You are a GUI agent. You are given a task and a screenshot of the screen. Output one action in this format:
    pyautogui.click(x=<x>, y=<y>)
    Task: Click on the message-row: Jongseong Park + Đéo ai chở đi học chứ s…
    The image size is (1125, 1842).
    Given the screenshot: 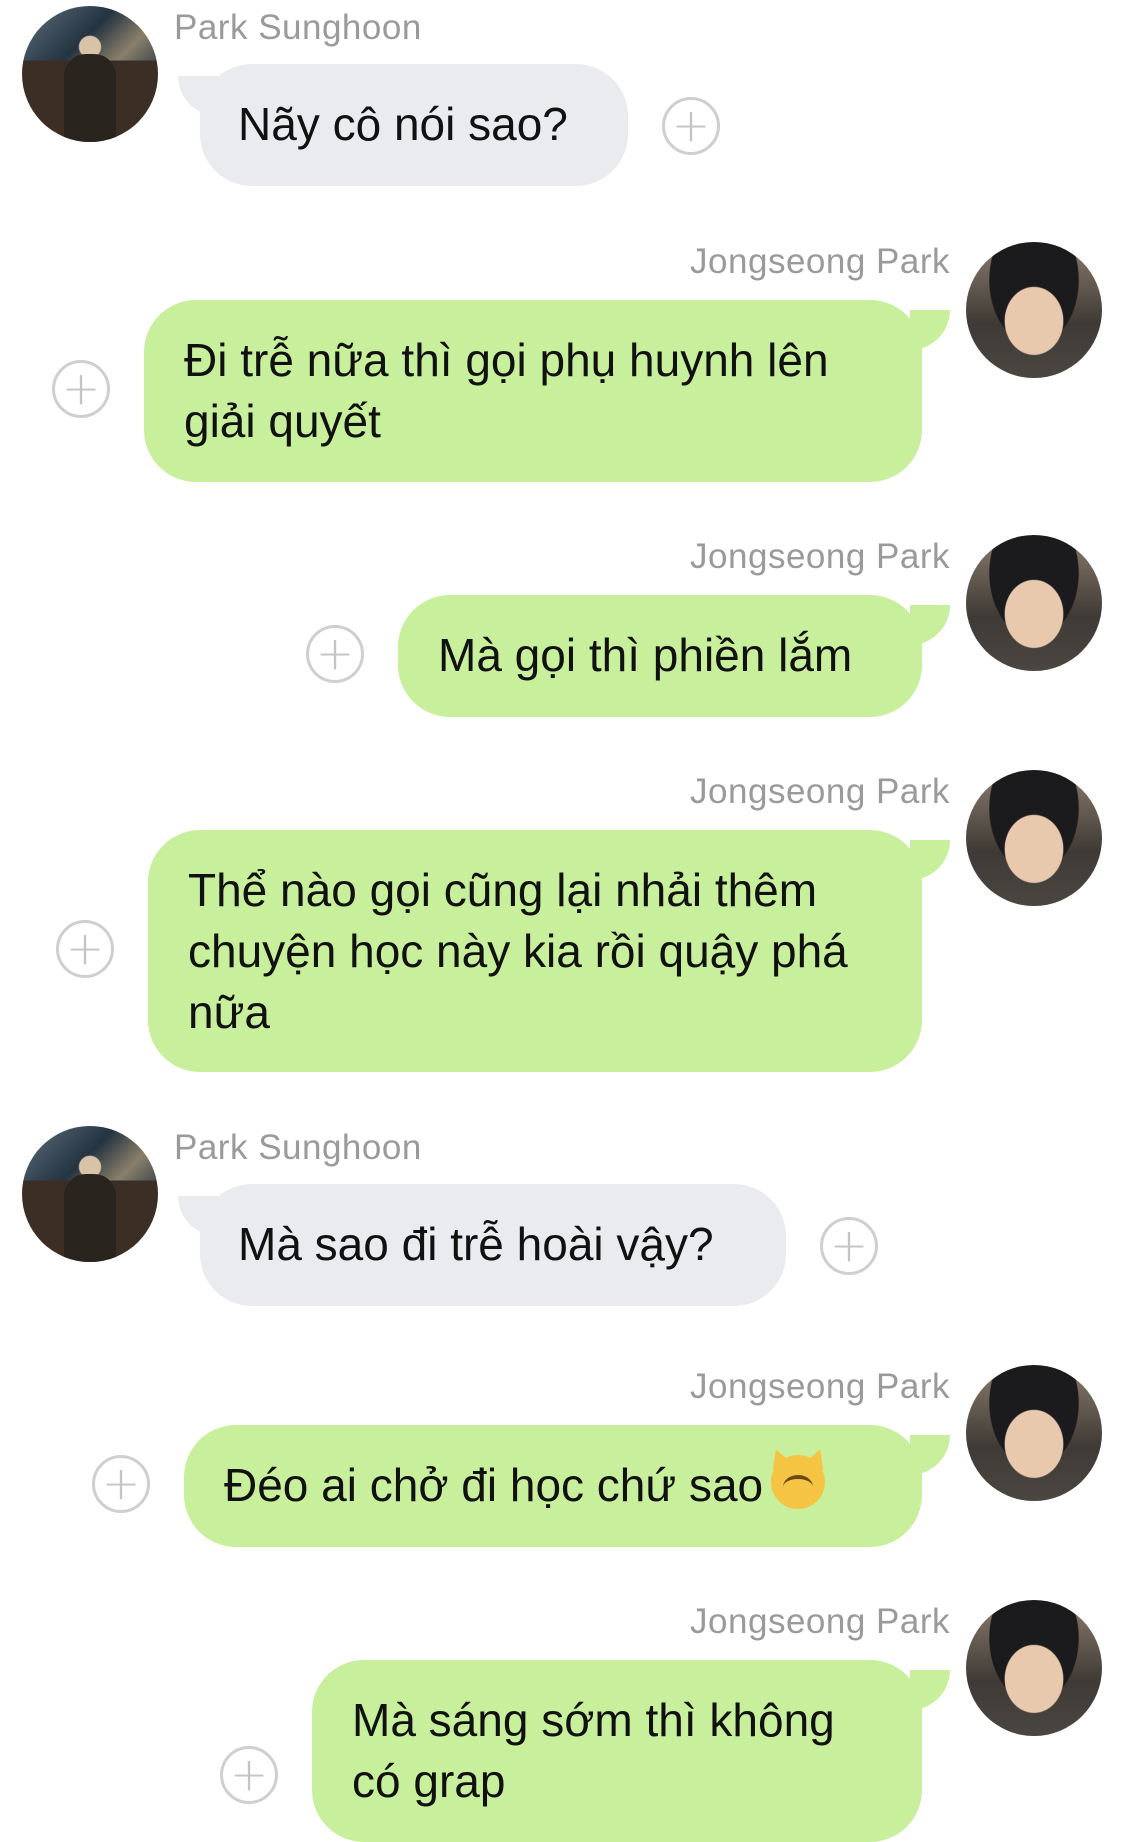 What is the action you would take?
    pyautogui.click(x=562, y=1450)
    